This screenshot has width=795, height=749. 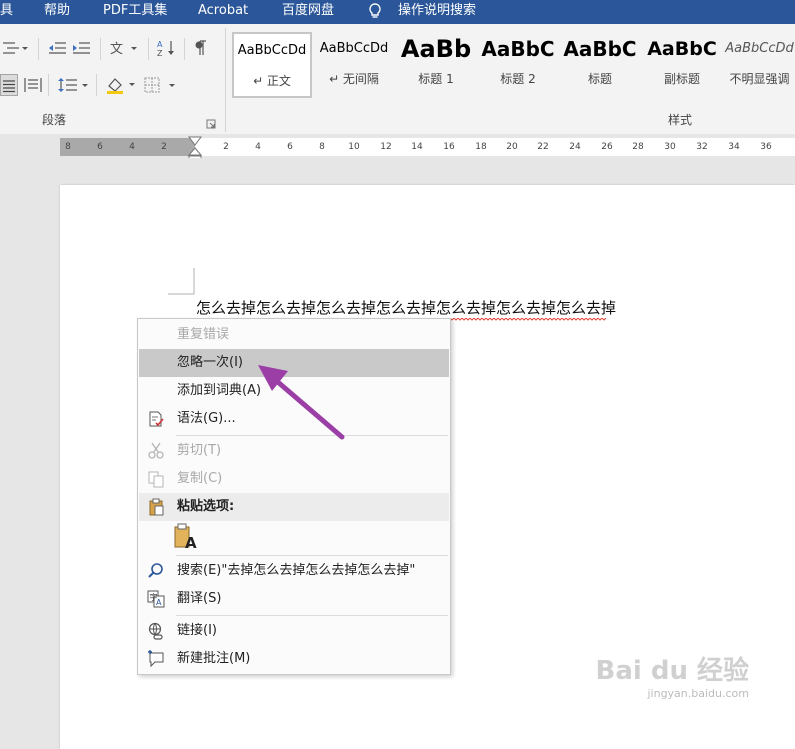 I want to click on menu-item-label: 翻译(S), so click(x=199, y=598).